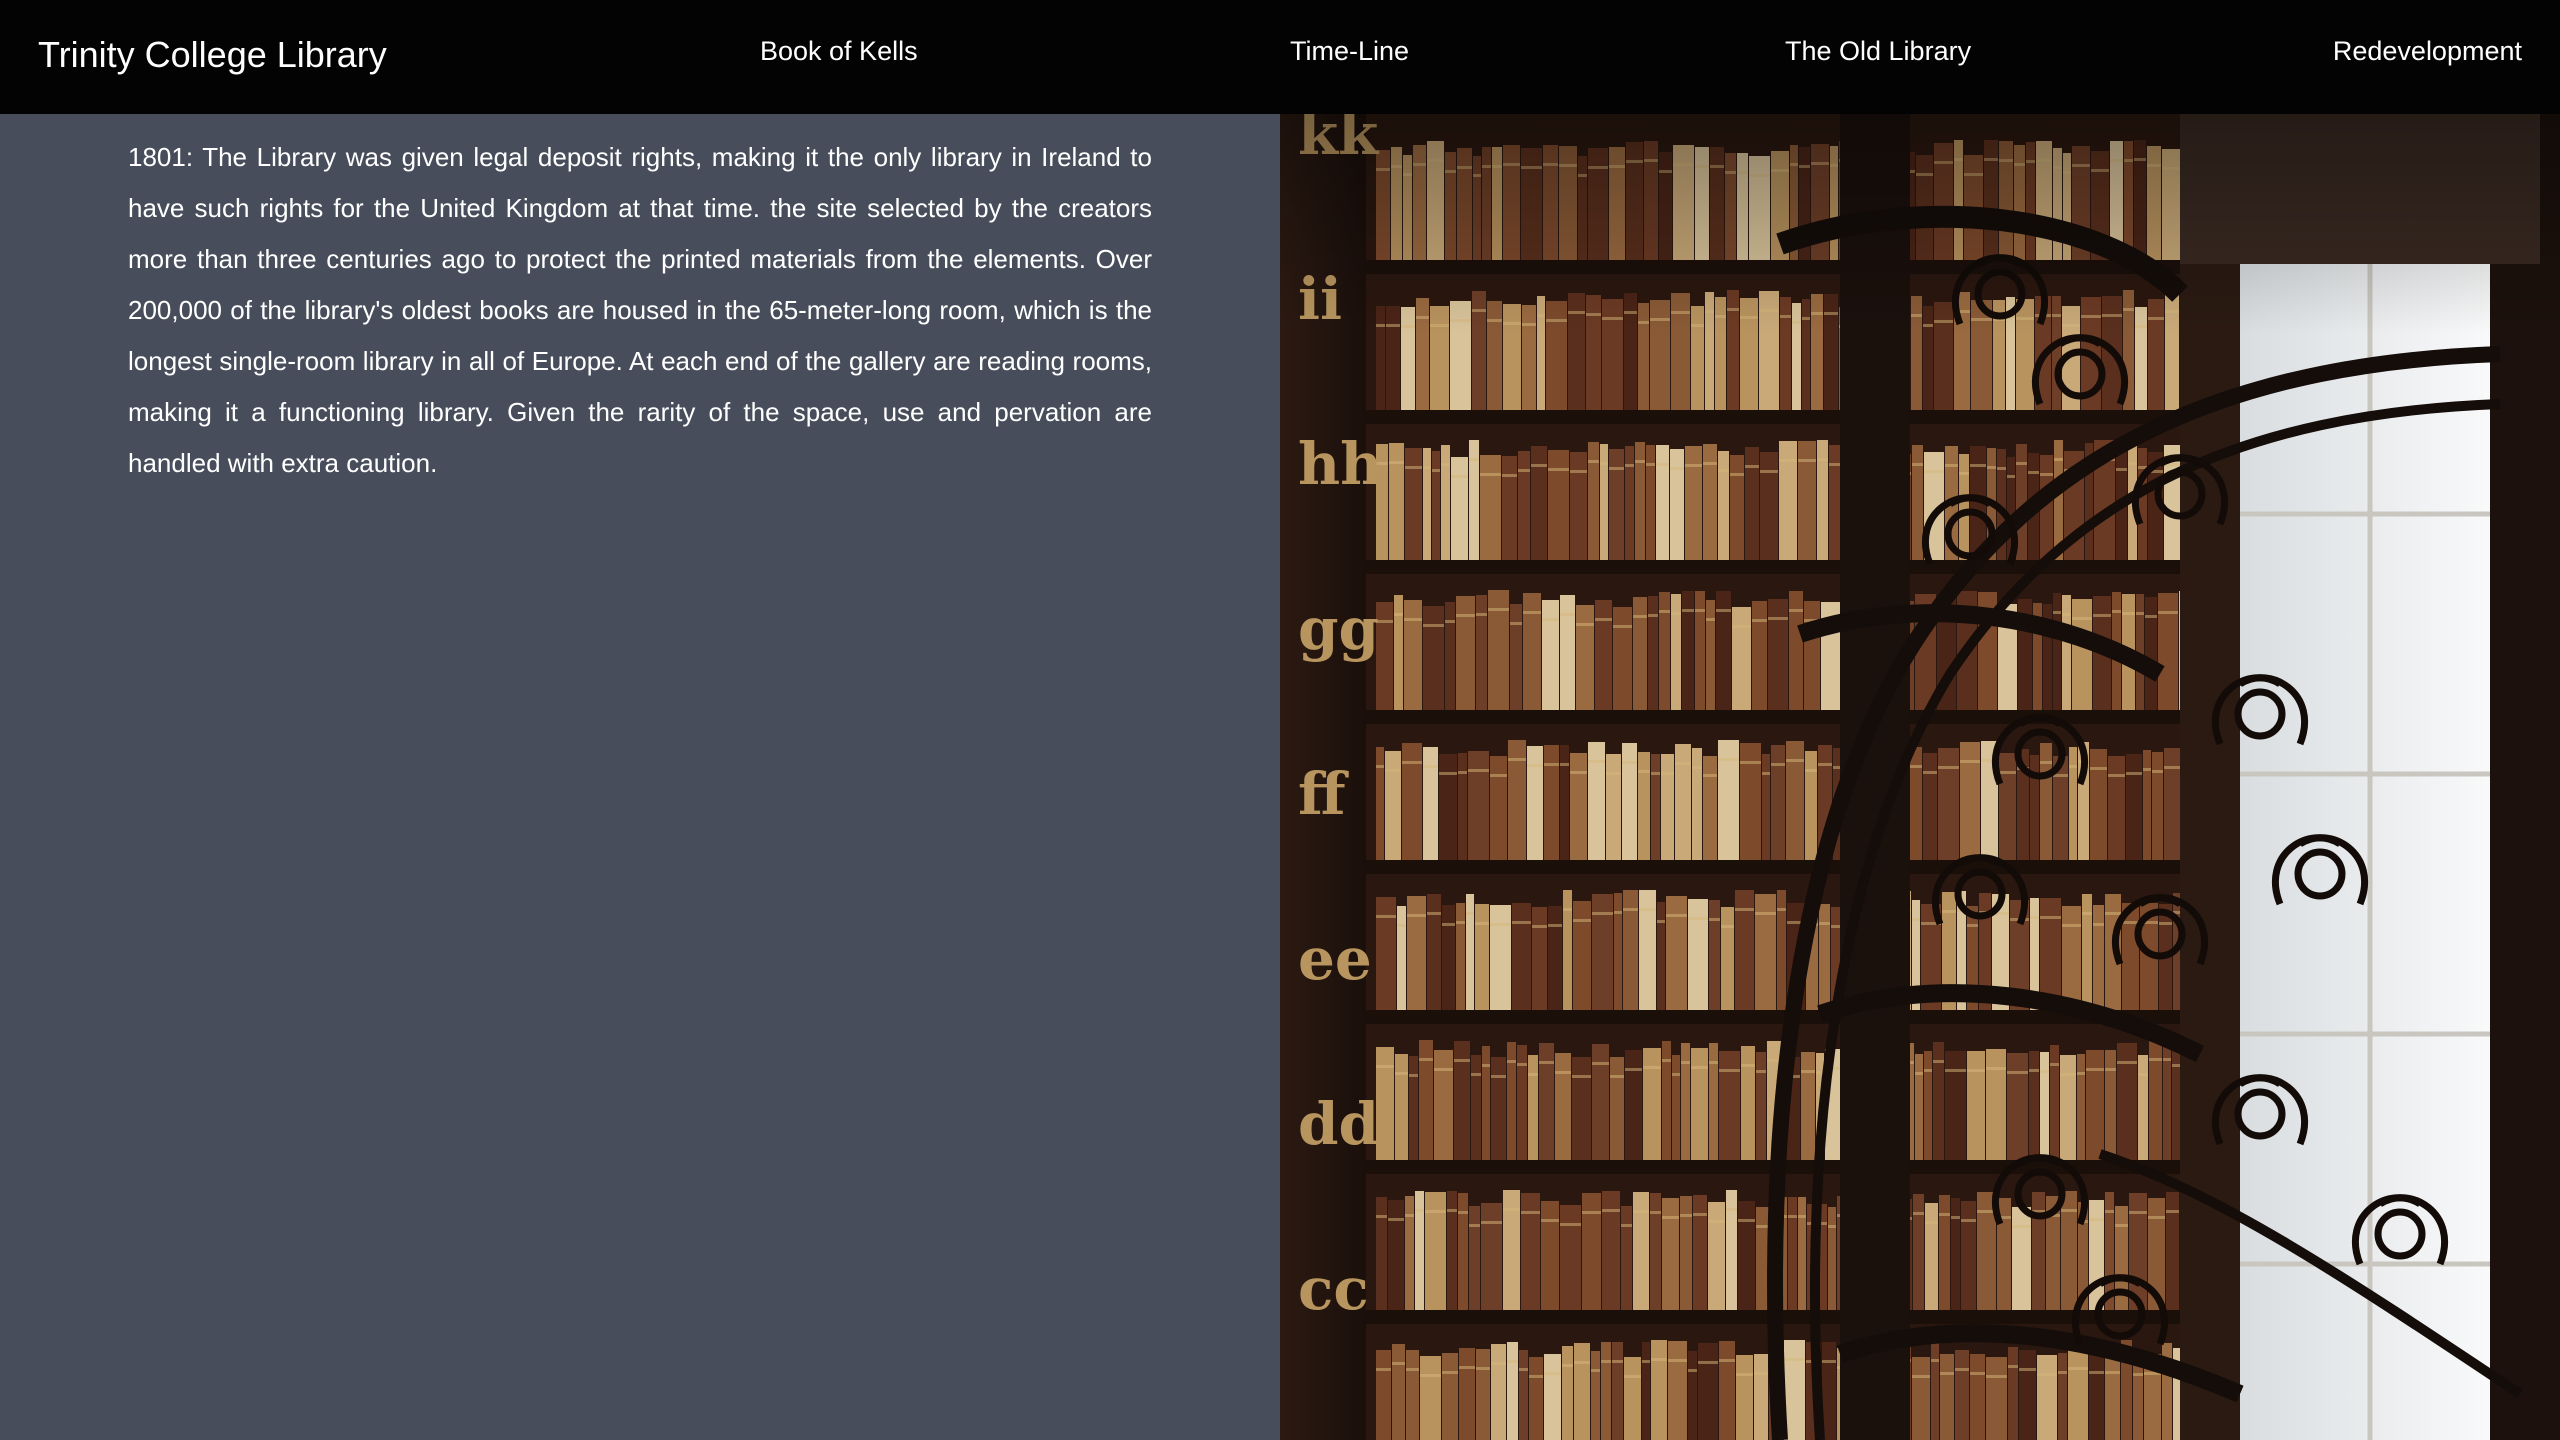  I want to click on nav-link-the-old-library: The Old Library, so click(1878, 51).